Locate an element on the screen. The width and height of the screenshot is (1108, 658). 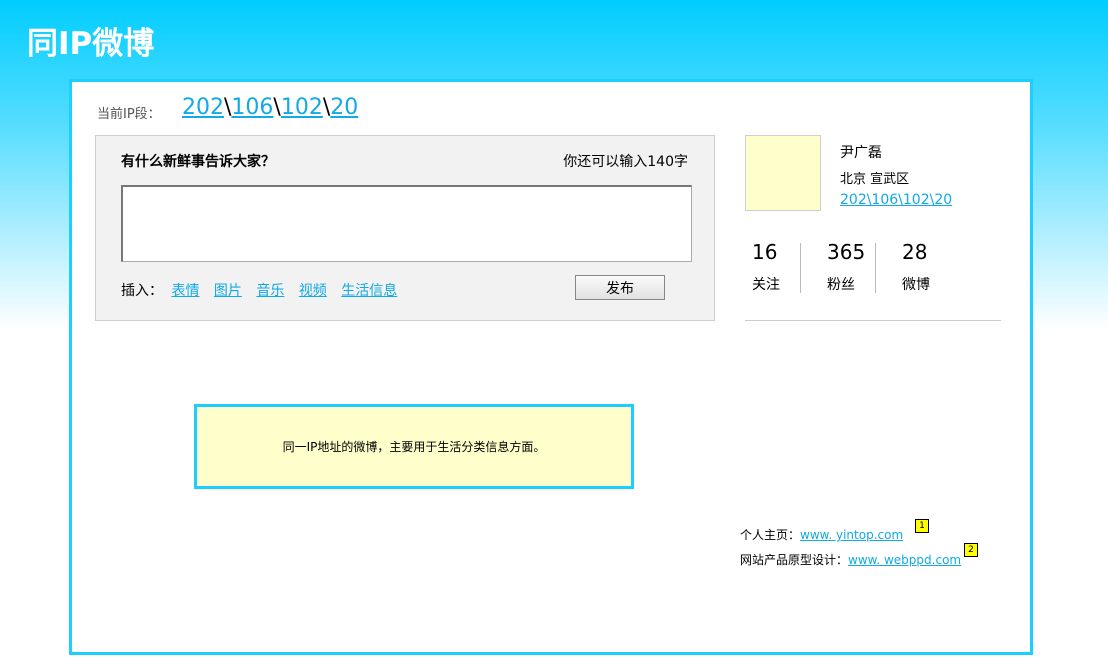
ip-segment-label: 当前IP段： is located at coordinates (129, 114).